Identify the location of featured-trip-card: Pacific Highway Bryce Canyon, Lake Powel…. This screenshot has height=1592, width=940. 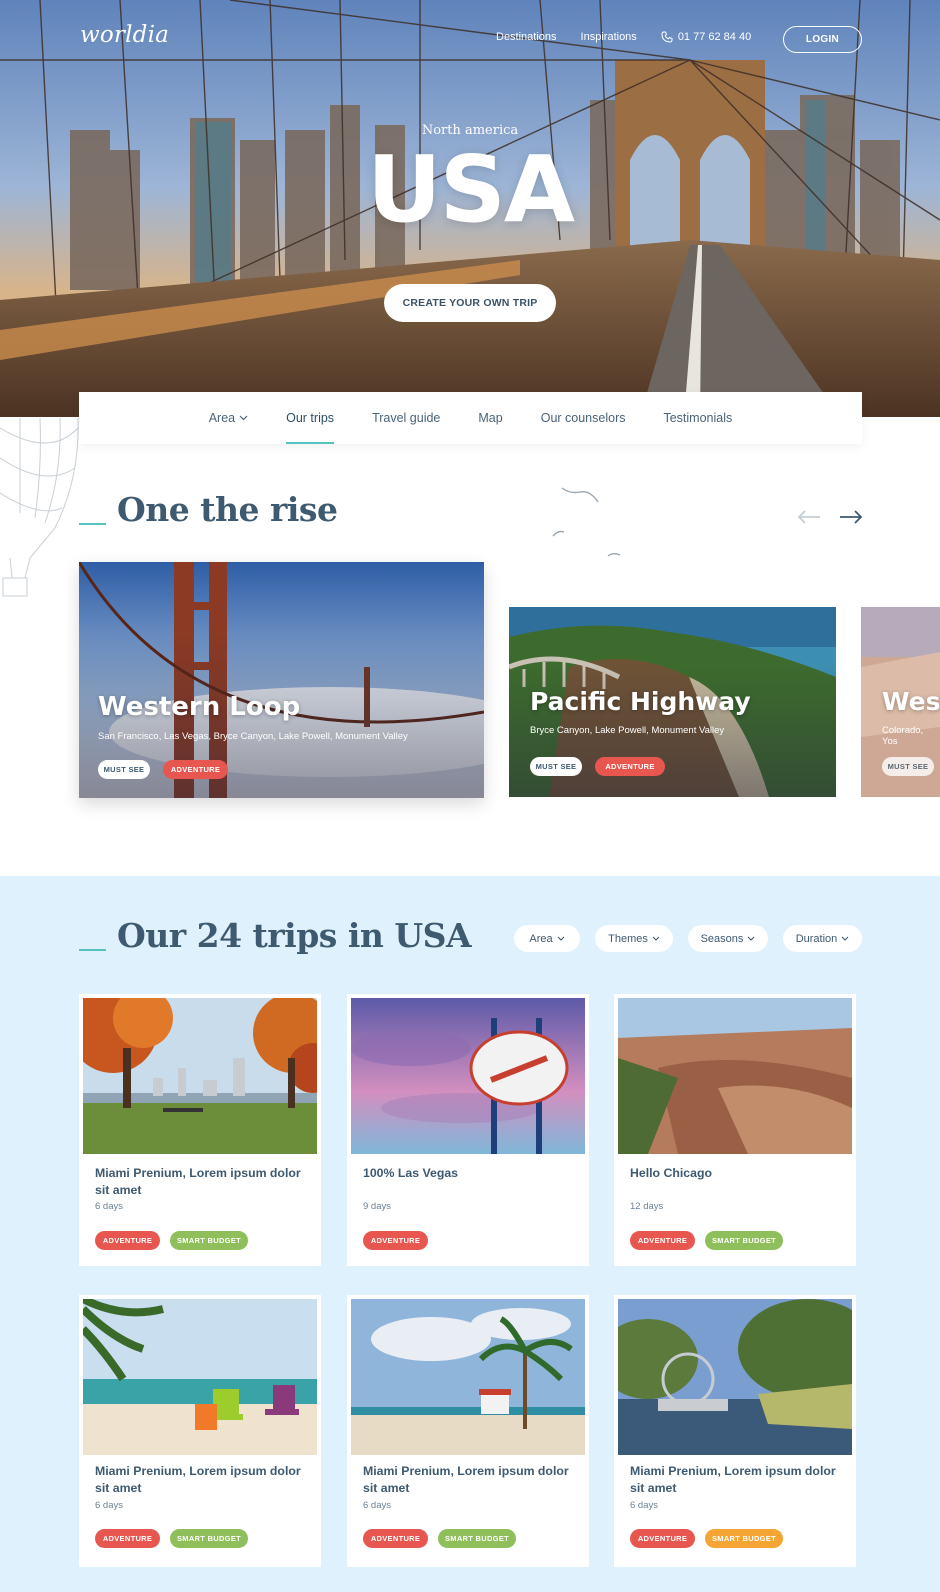
(672, 702).